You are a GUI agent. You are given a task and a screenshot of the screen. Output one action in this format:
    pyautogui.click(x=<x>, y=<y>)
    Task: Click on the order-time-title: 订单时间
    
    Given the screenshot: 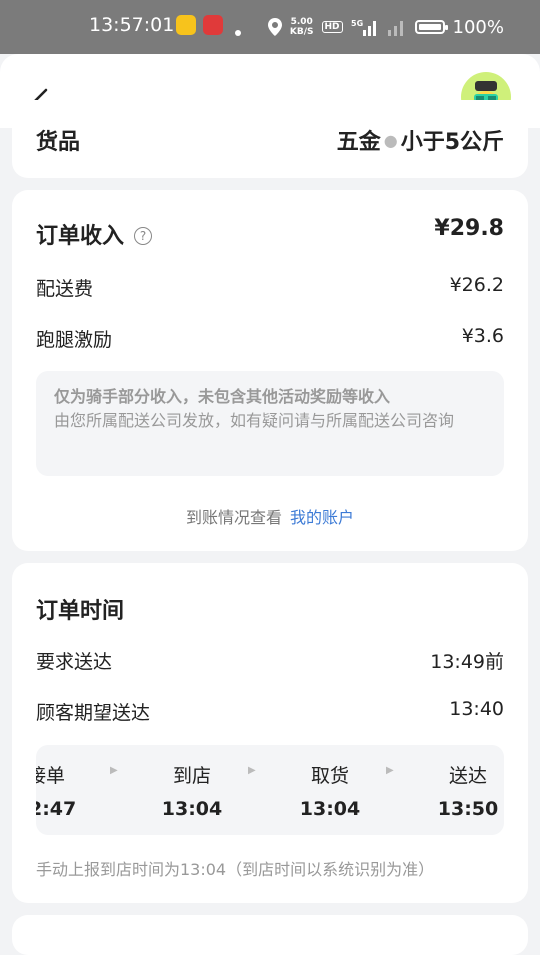 What is the action you would take?
    pyautogui.click(x=80, y=611)
    